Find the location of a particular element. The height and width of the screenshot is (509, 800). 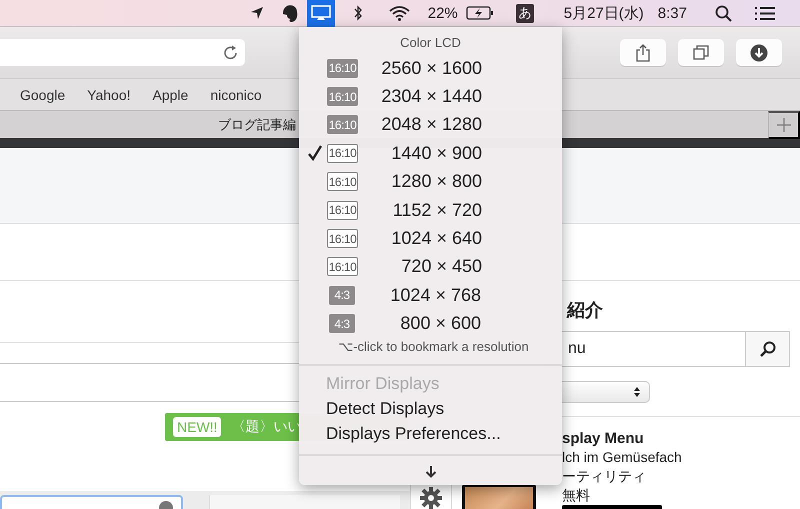

menu-title: Color LCD is located at coordinates (430, 43).